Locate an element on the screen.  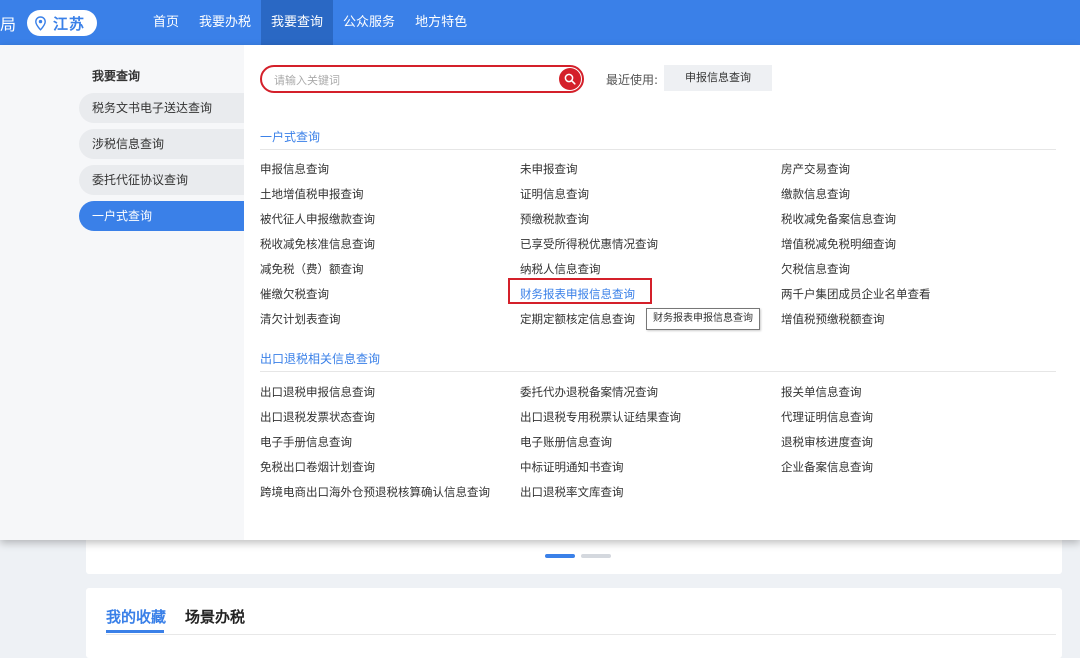
tab-my-favorites: 我的收藏 is located at coordinates (136, 616).